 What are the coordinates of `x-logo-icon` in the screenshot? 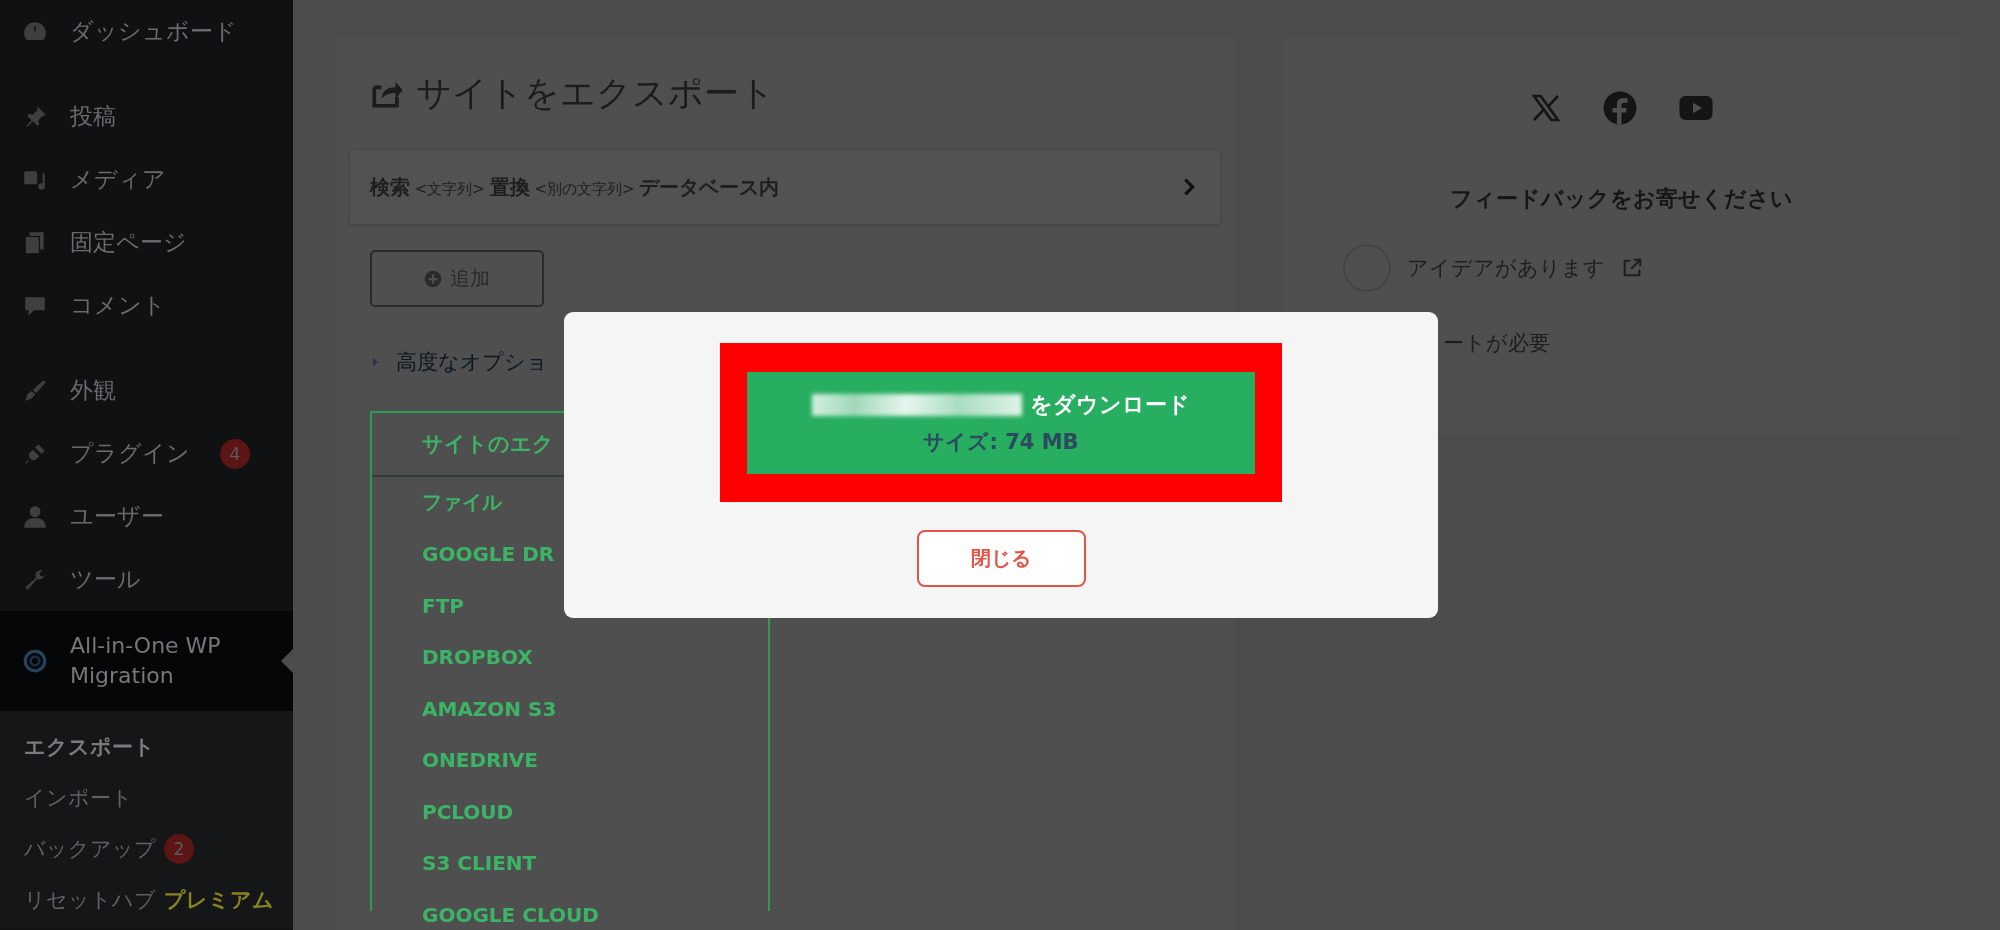 It's located at (1545, 108).